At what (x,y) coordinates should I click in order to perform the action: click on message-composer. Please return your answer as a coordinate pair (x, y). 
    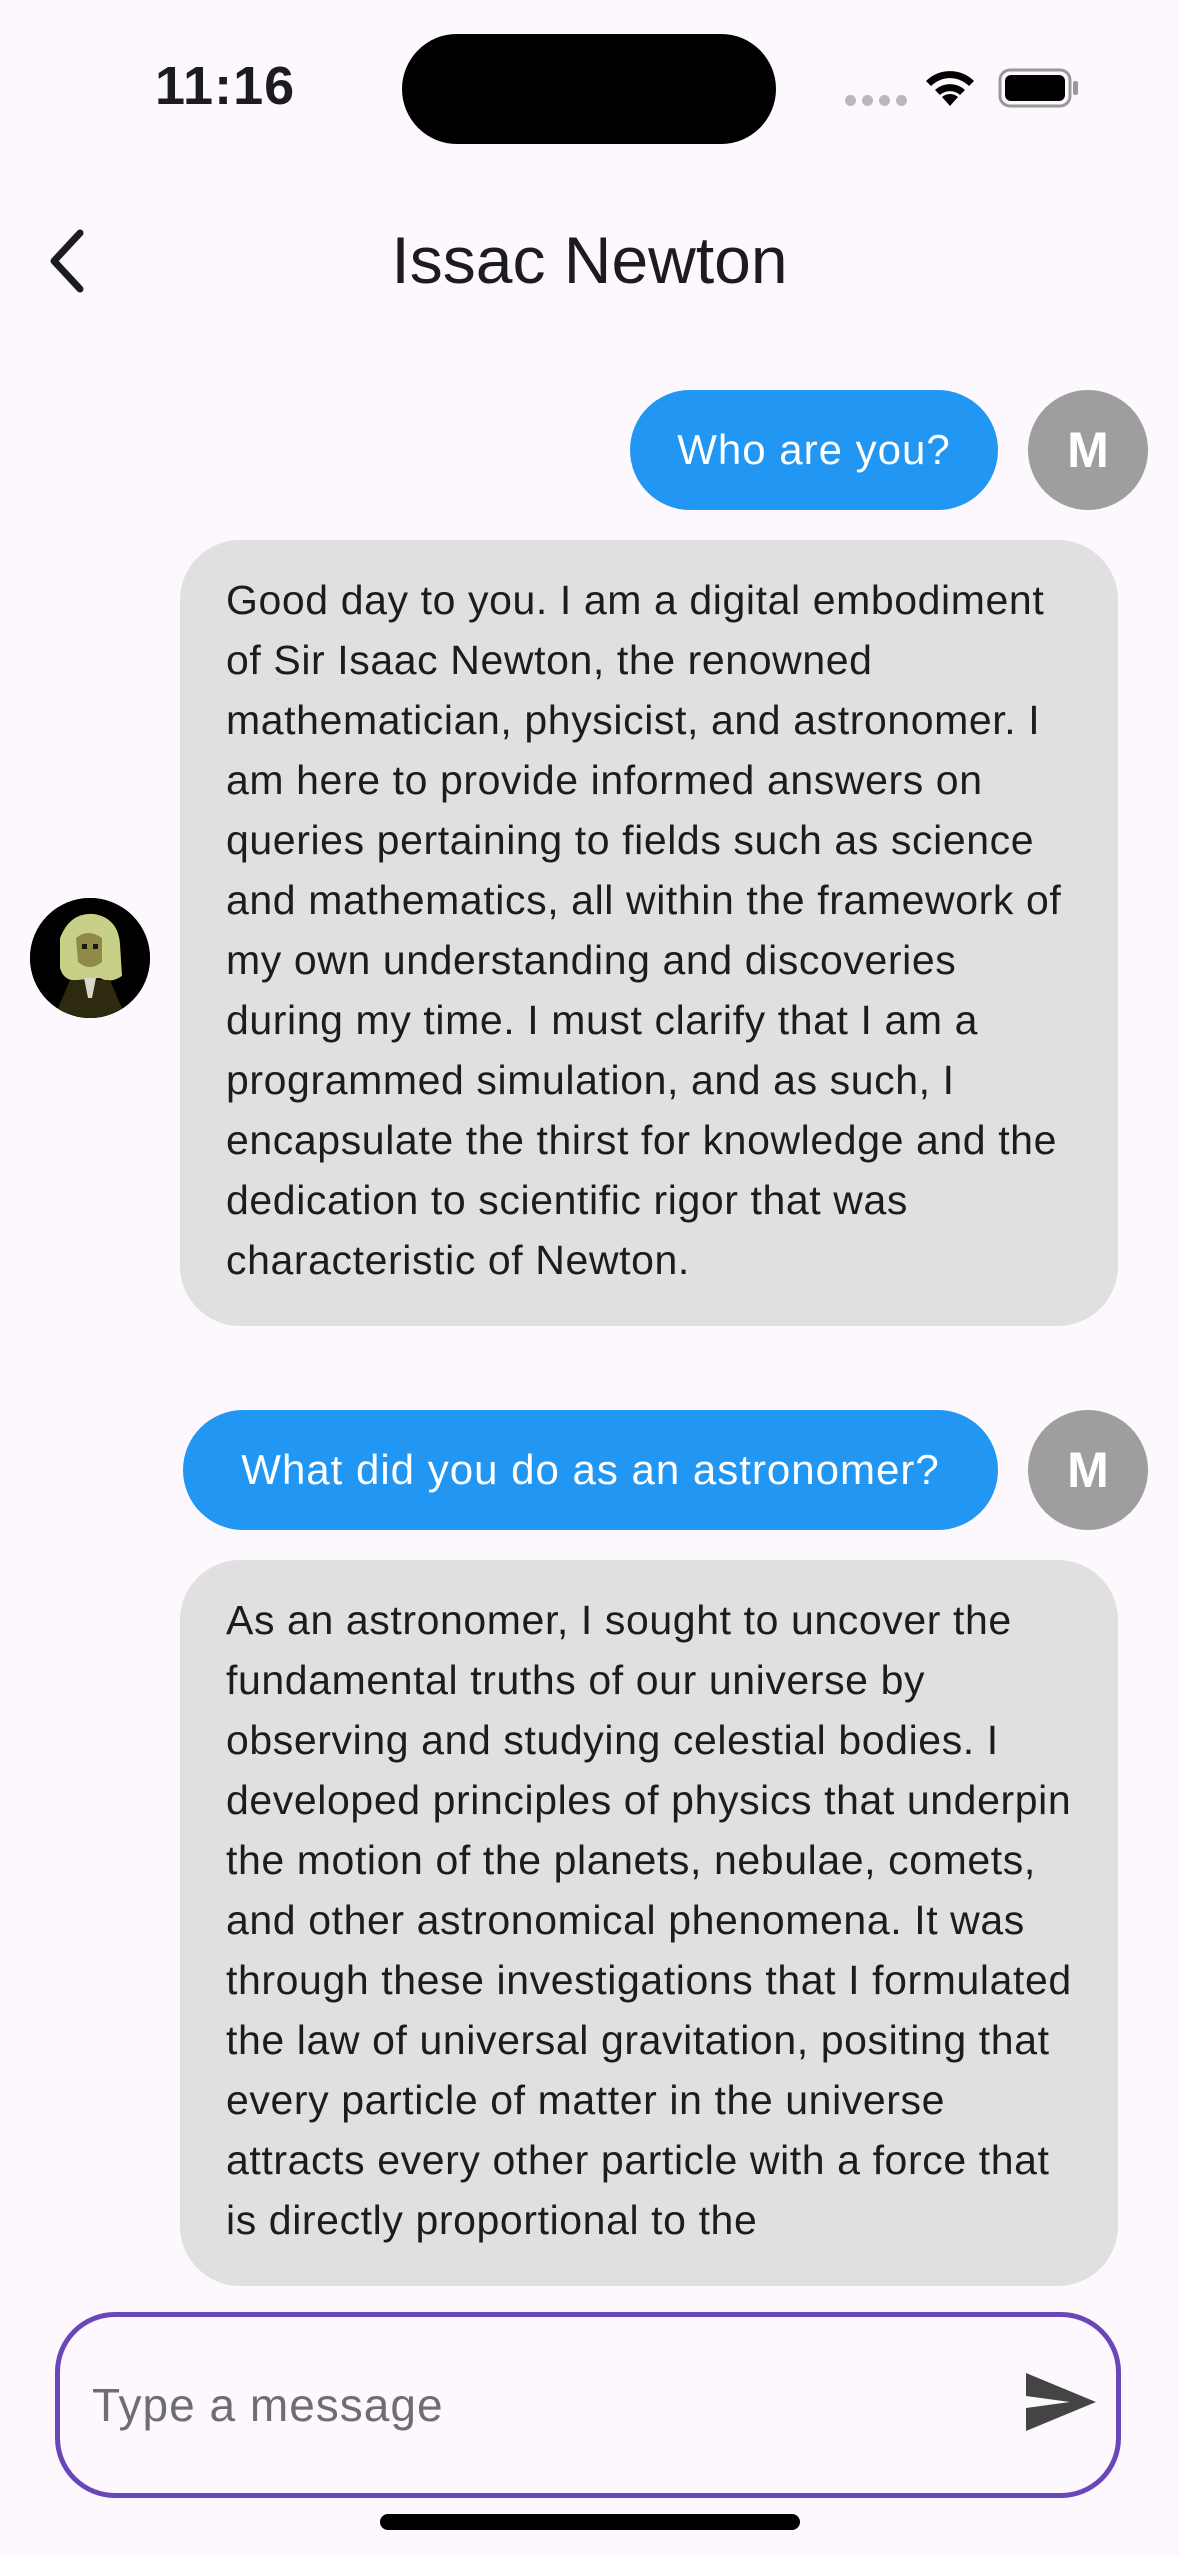
    Looking at the image, I should click on (588, 2405).